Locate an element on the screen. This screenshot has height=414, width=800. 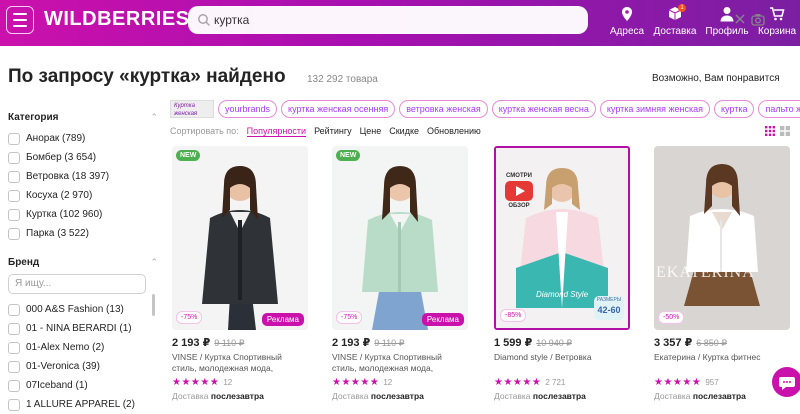
sort-option-rating: Рейтингу is located at coordinates (333, 131).